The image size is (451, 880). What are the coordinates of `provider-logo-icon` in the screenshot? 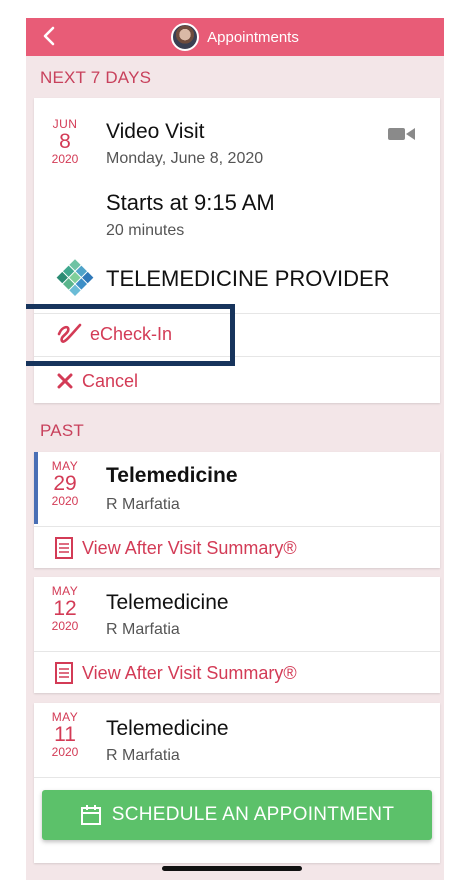 It's located at (75, 277).